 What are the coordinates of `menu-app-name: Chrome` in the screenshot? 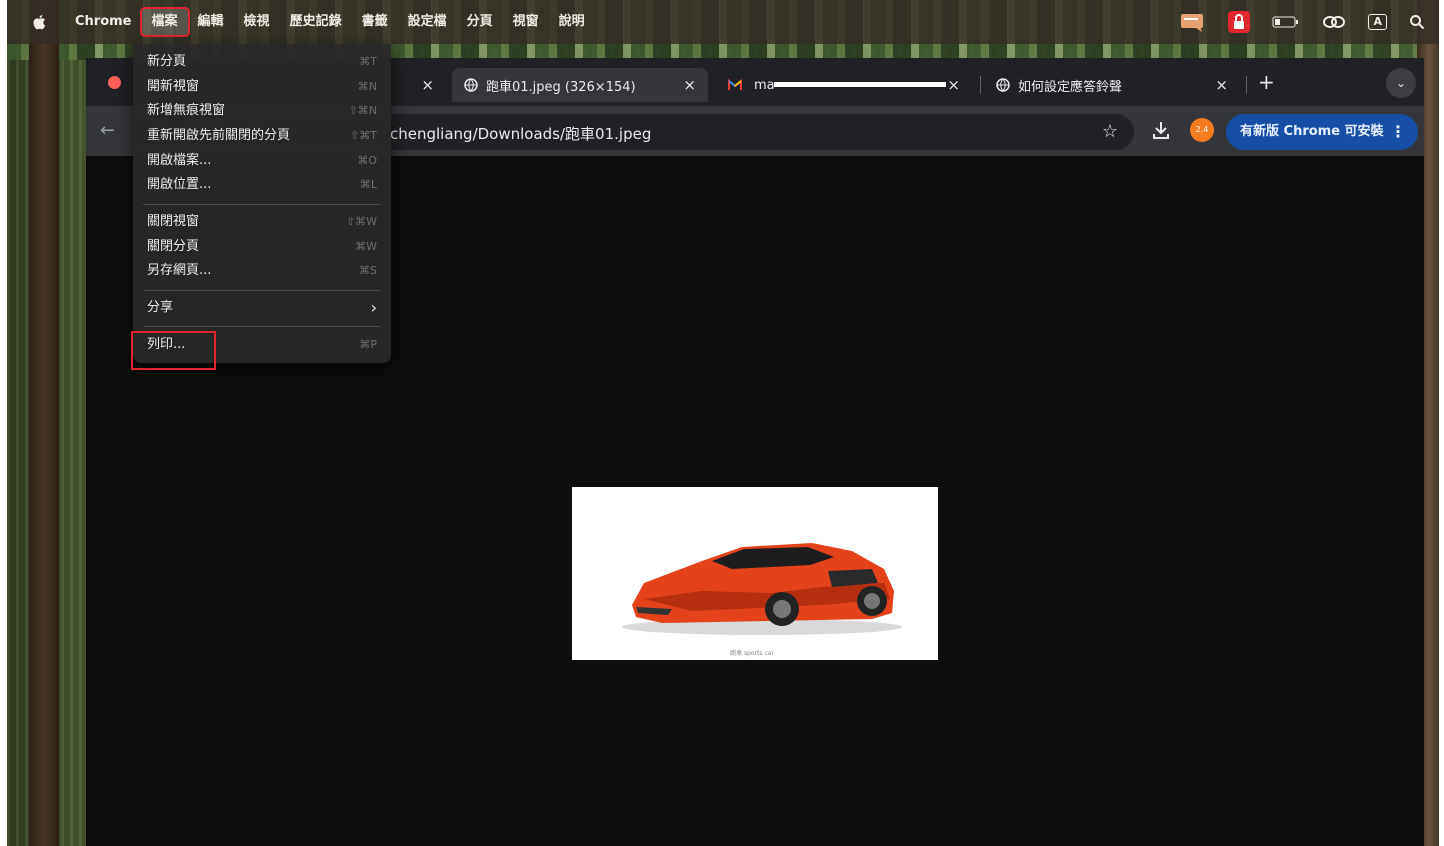 It's located at (103, 22).